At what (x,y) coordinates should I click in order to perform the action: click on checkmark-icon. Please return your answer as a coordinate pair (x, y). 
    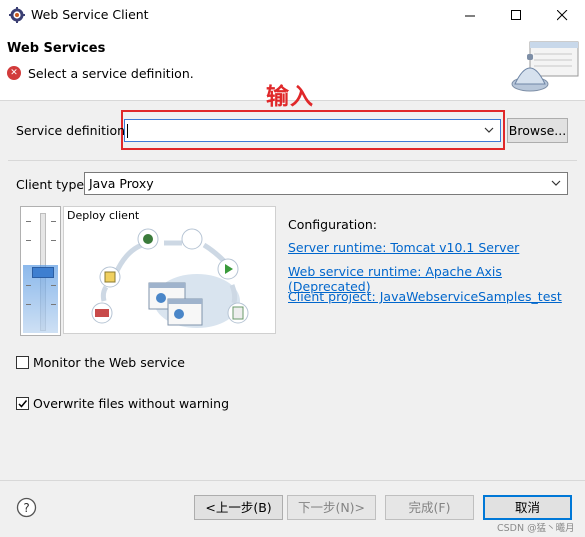
    Looking at the image, I should click on (23, 404).